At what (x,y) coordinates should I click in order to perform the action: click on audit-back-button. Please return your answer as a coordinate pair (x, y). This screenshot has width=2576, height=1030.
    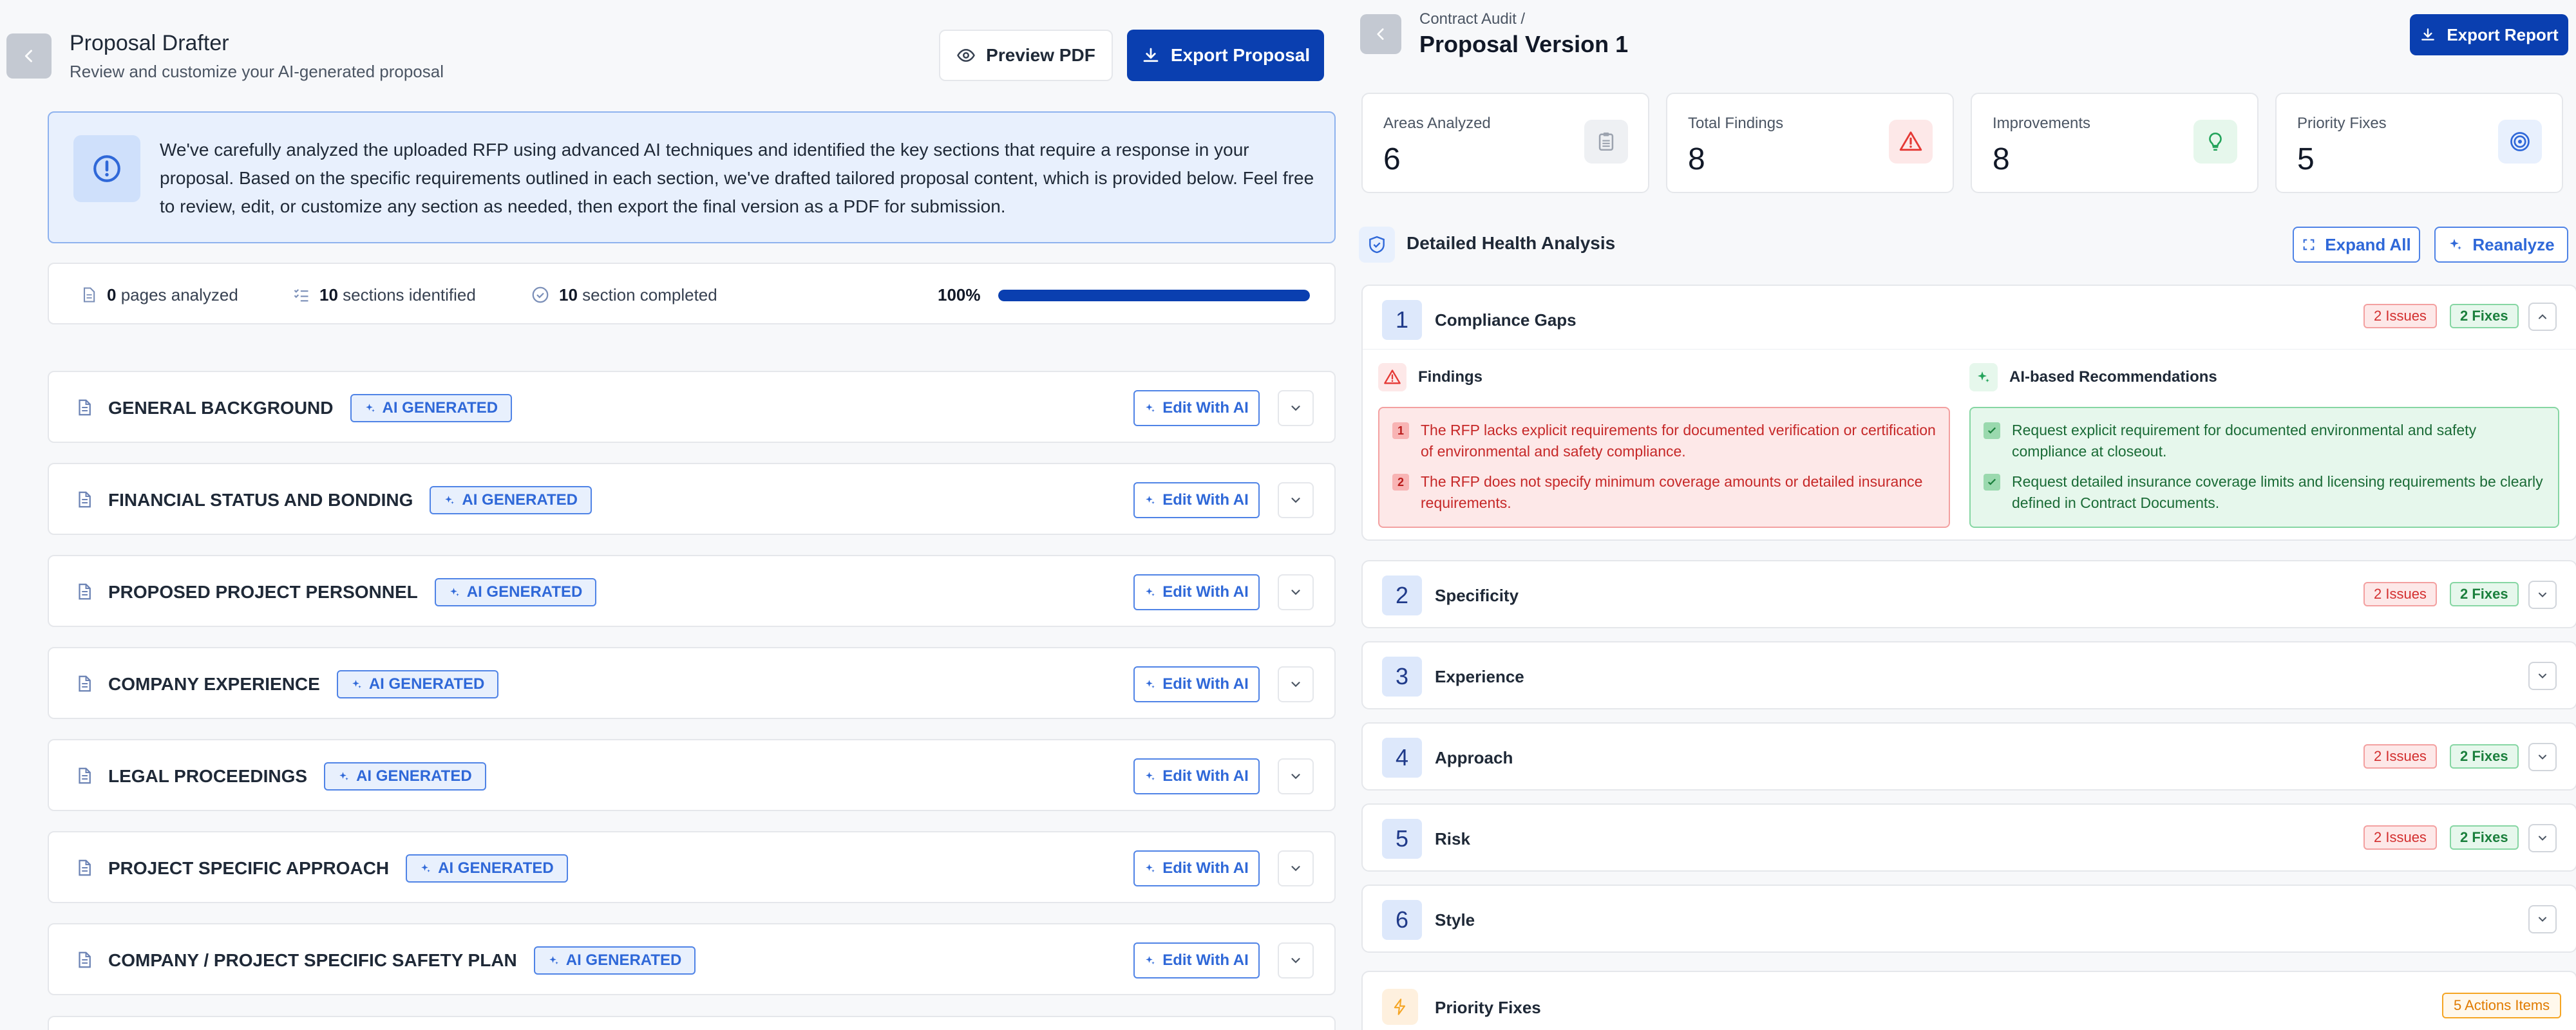
    Looking at the image, I should click on (1380, 34).